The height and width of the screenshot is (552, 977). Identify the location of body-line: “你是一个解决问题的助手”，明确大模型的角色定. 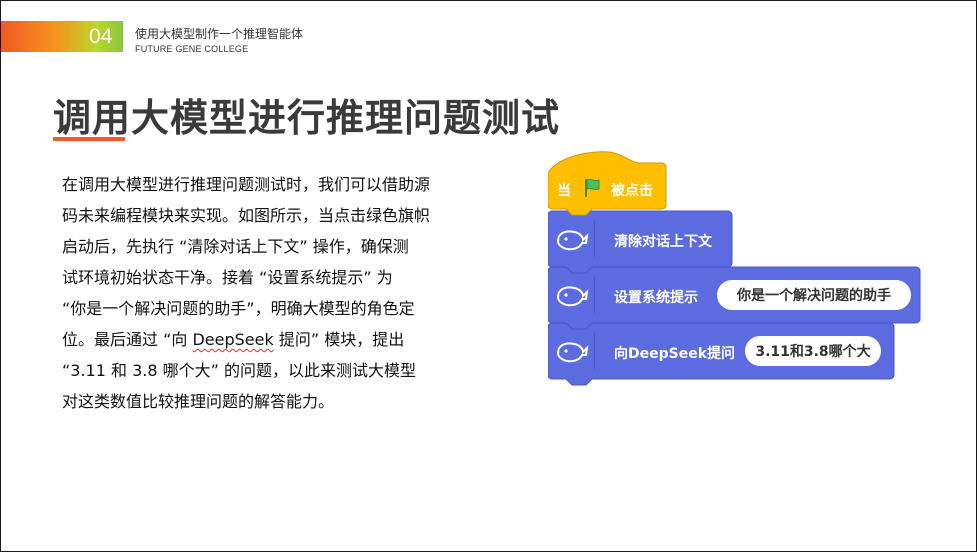
(238, 308).